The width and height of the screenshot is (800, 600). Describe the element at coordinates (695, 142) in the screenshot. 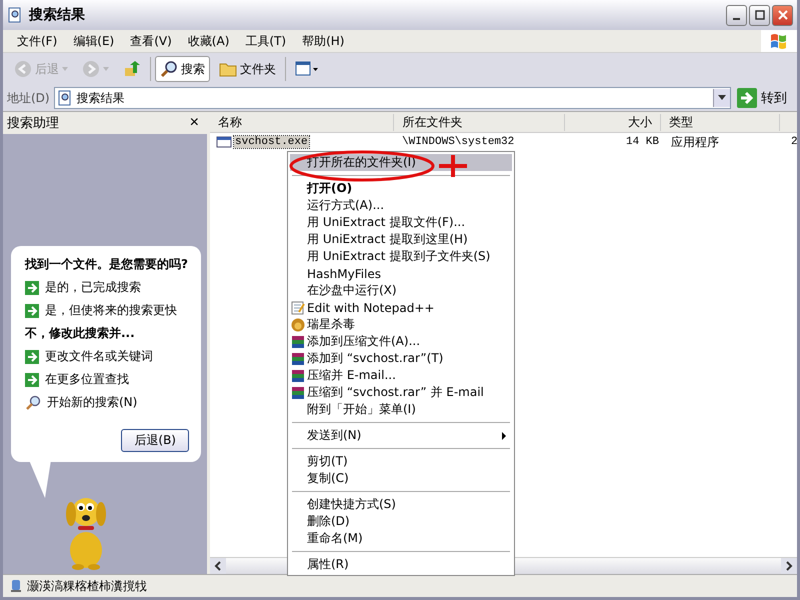

I see `table-cell-text: 应用程序` at that location.